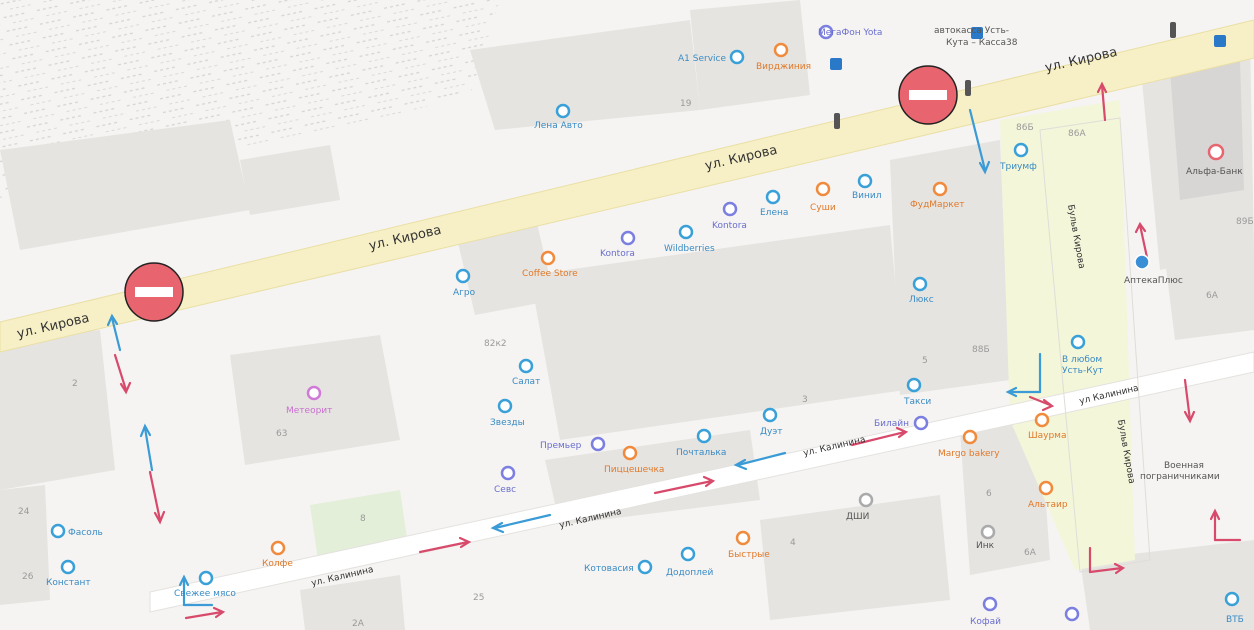 The height and width of the screenshot is (630, 1254). What do you see at coordinates (774, 213) in the screenshot?
I see `poi-label: Елена` at bounding box center [774, 213].